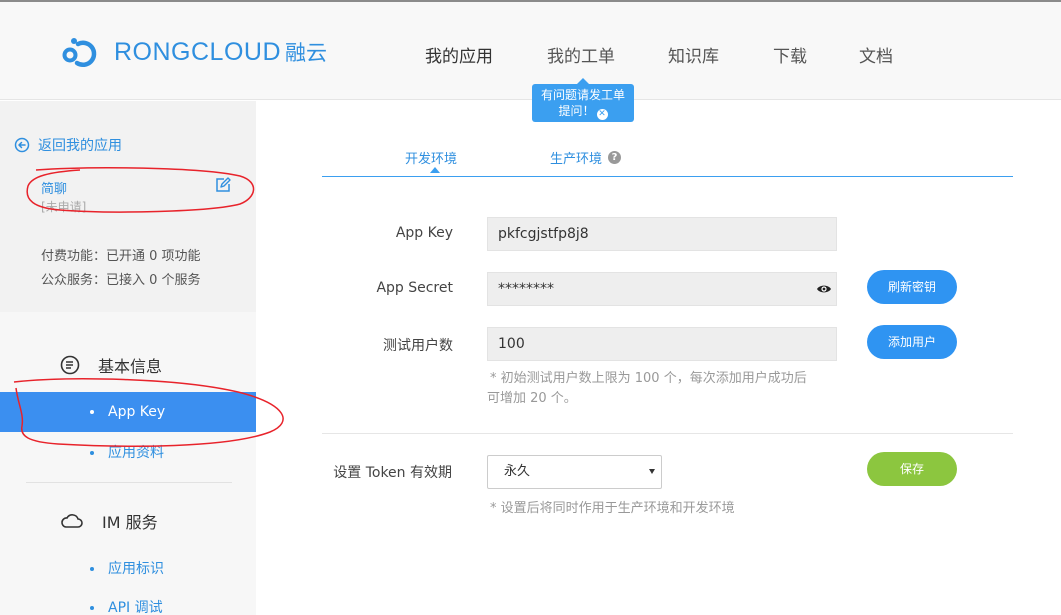  What do you see at coordinates (612, 508) in the screenshot?
I see `token-hint: * 设置后将同时作用于生产环境和开发环境` at bounding box center [612, 508].